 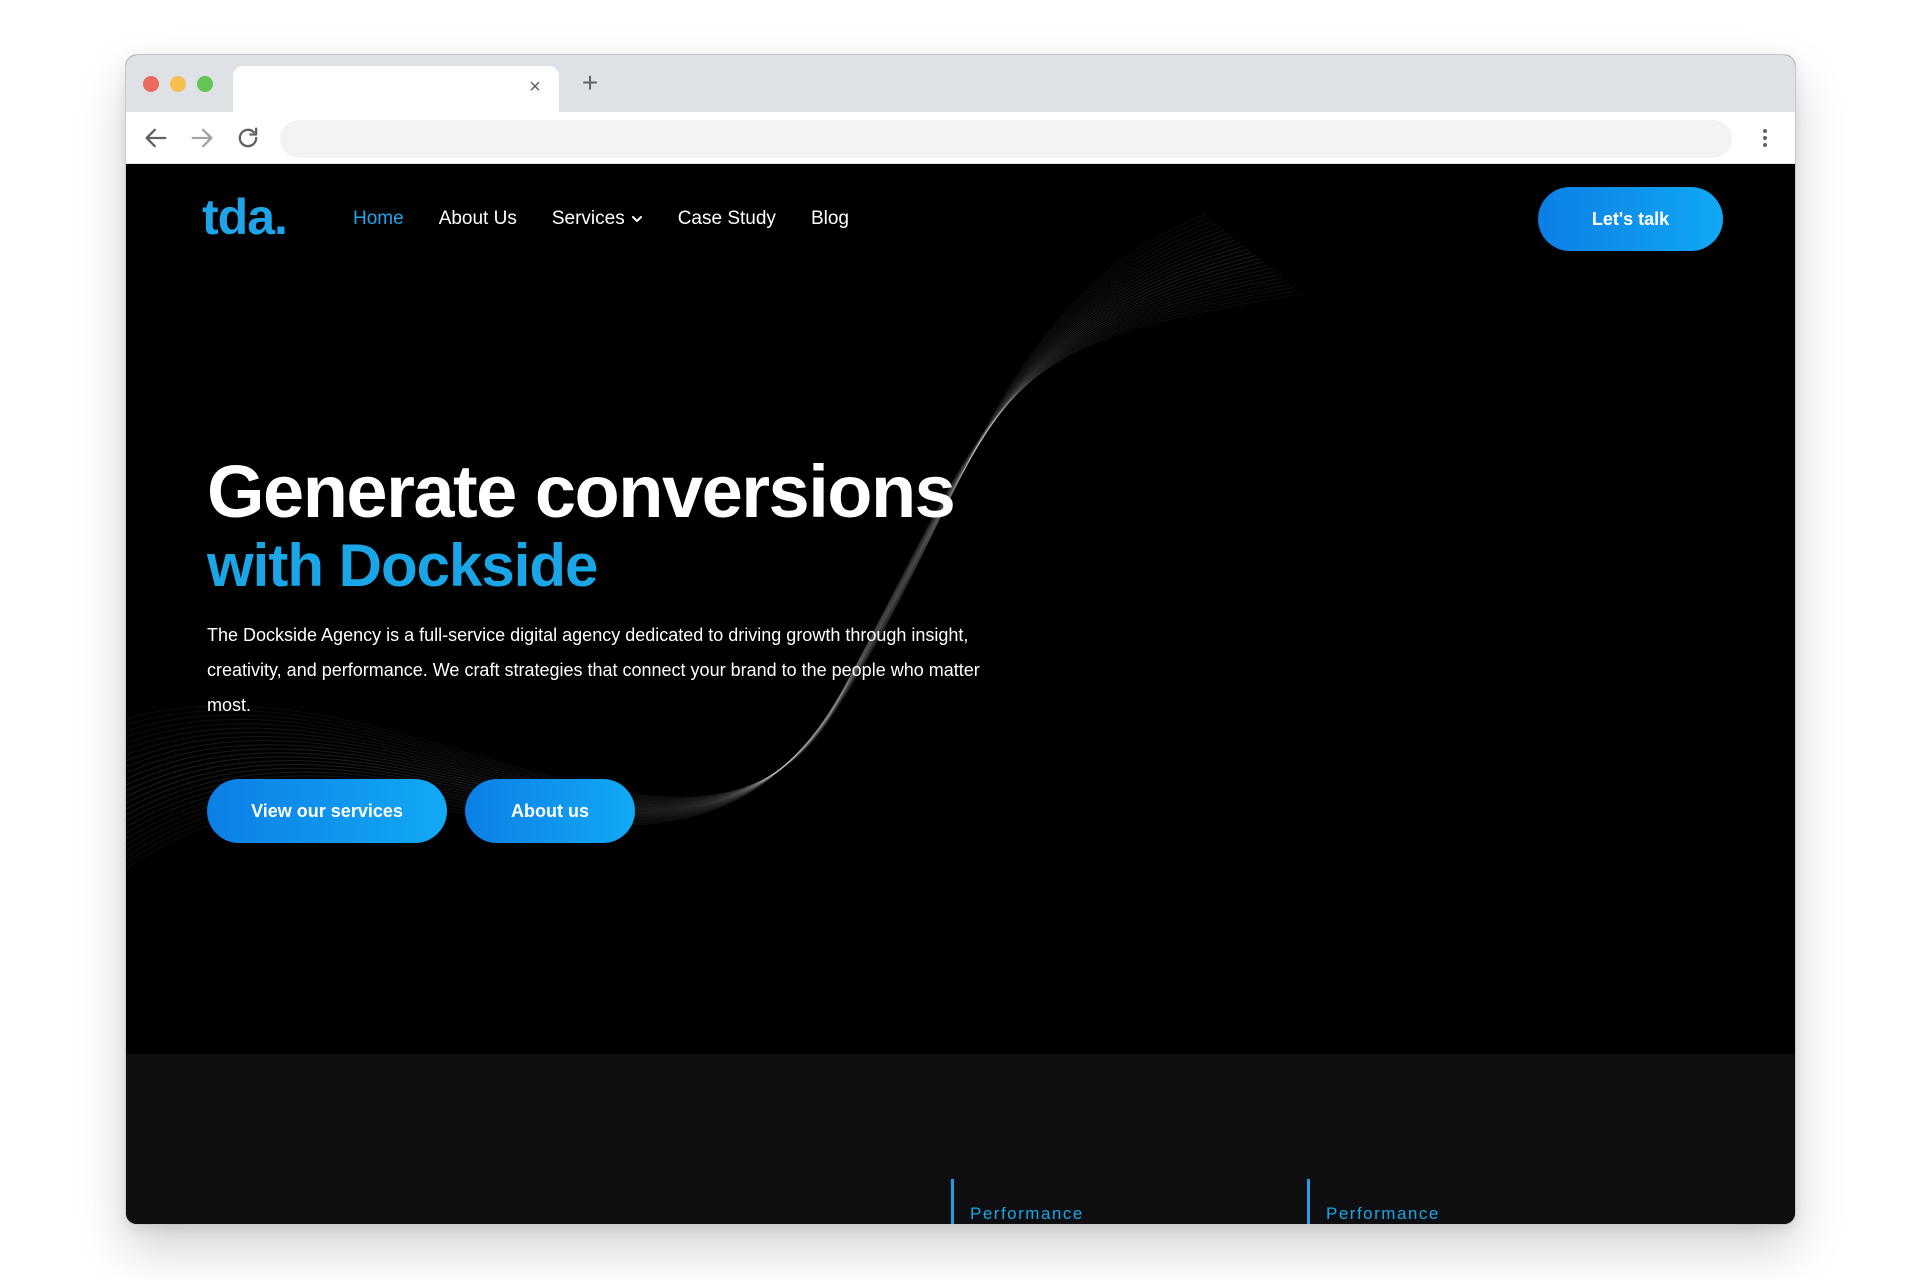 I want to click on lets-talk-button: Let's talk, so click(x=1630, y=219).